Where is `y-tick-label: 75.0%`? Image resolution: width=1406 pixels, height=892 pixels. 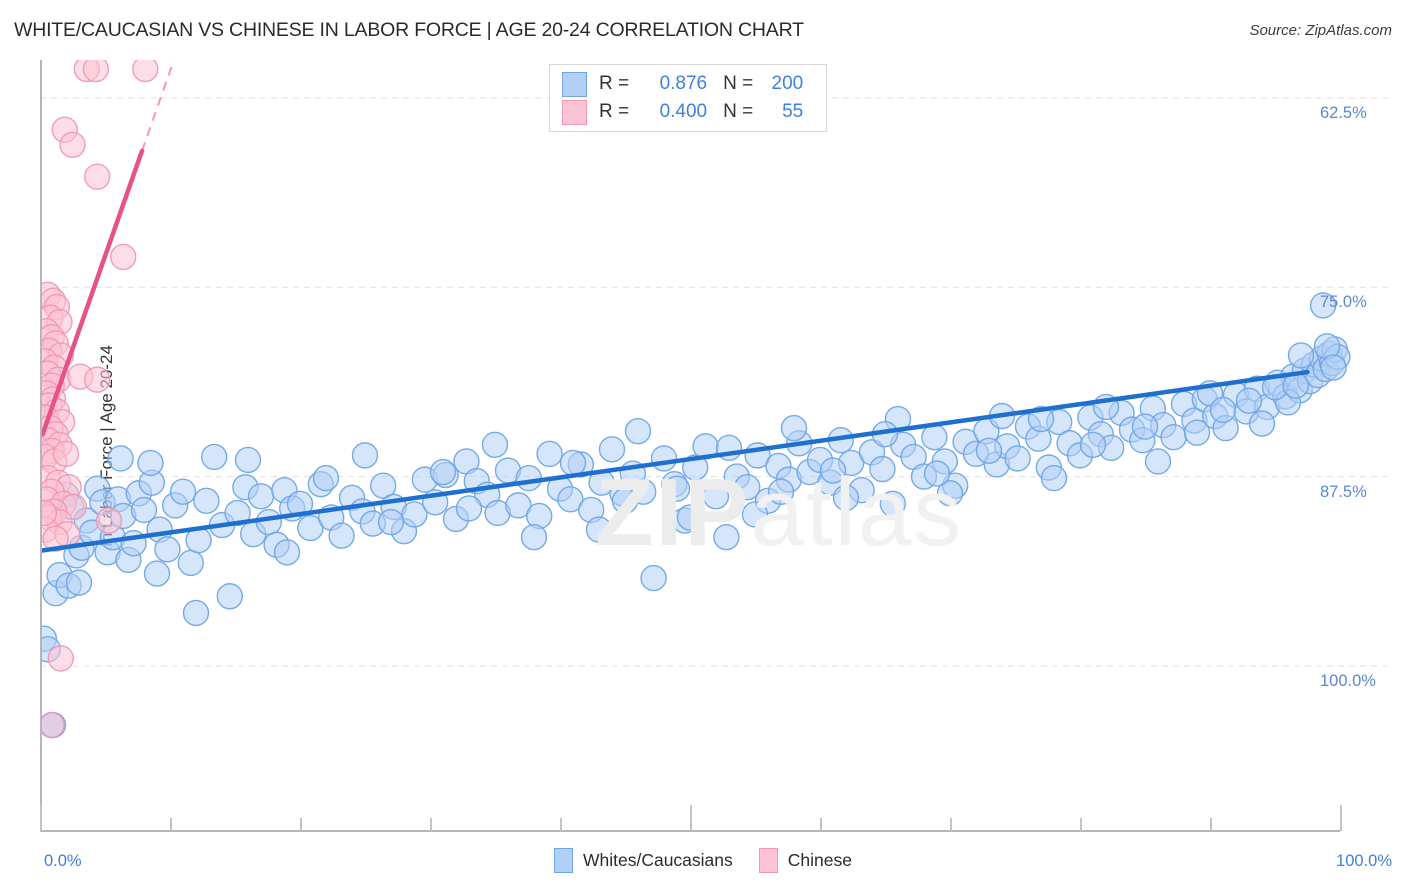 y-tick-label: 75.0% is located at coordinates (1343, 302).